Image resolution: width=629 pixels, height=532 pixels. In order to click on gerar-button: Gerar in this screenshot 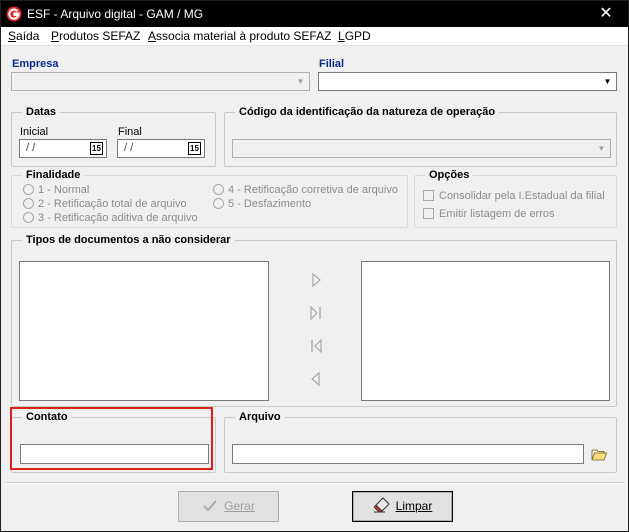, I will do `click(228, 506)`.